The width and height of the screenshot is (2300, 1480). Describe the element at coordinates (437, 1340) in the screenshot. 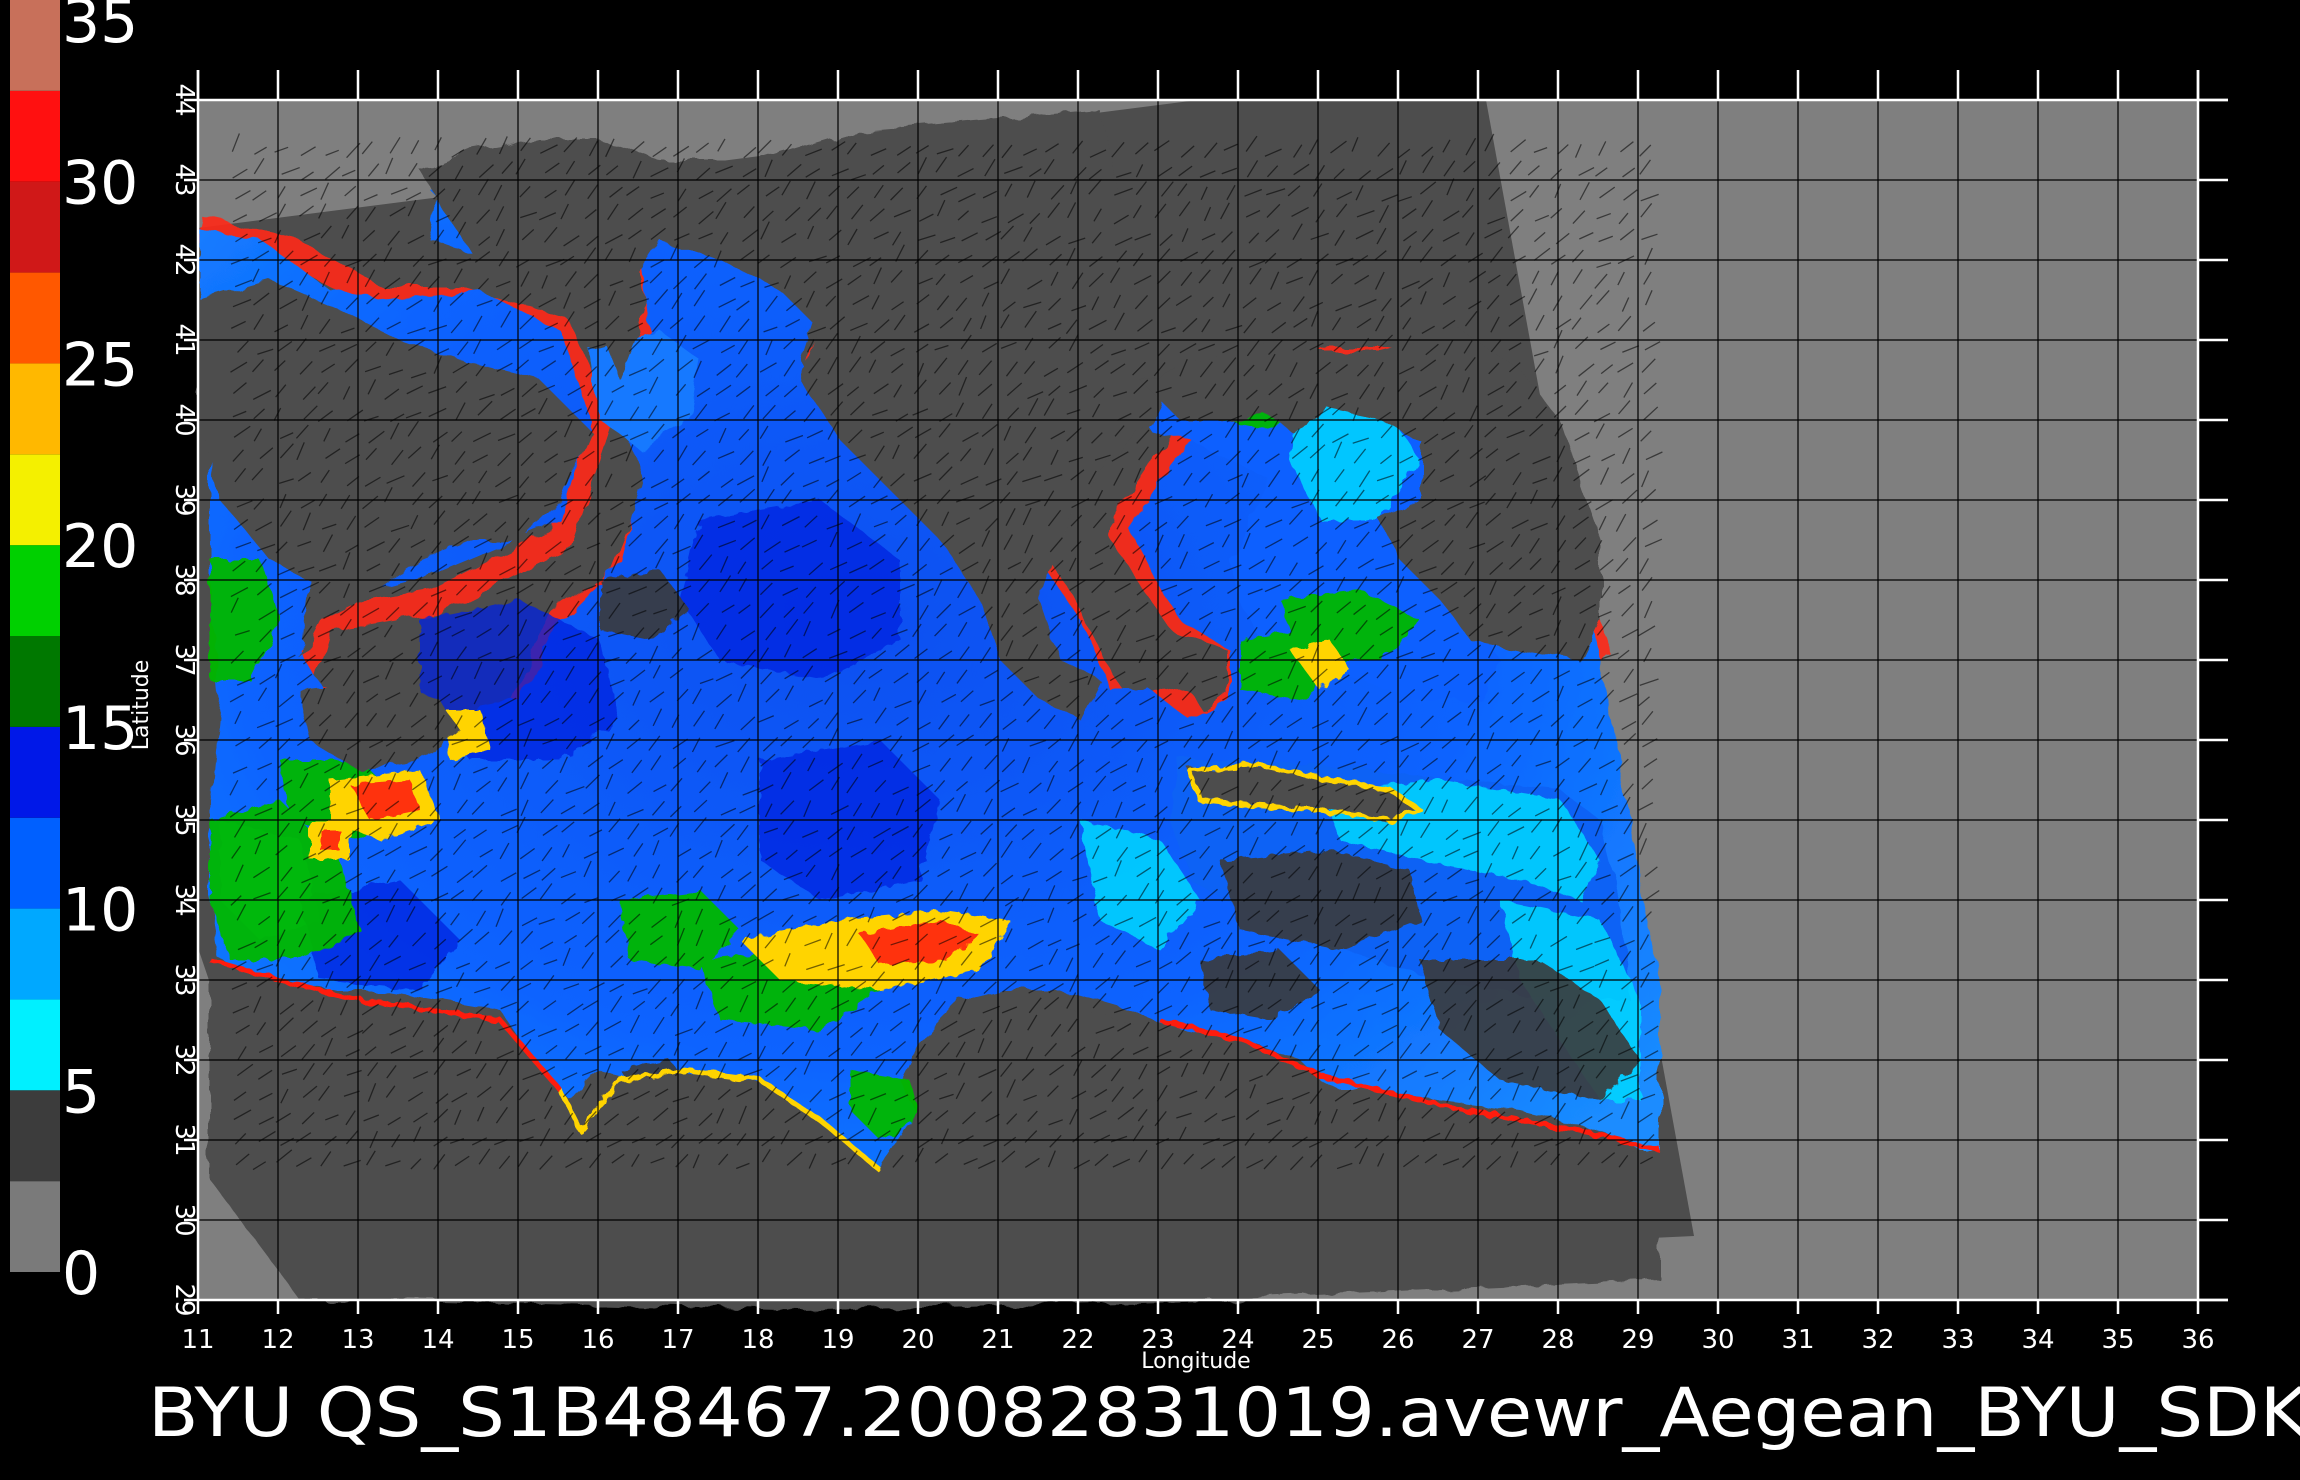

I see `lon-label-14: 14` at that location.